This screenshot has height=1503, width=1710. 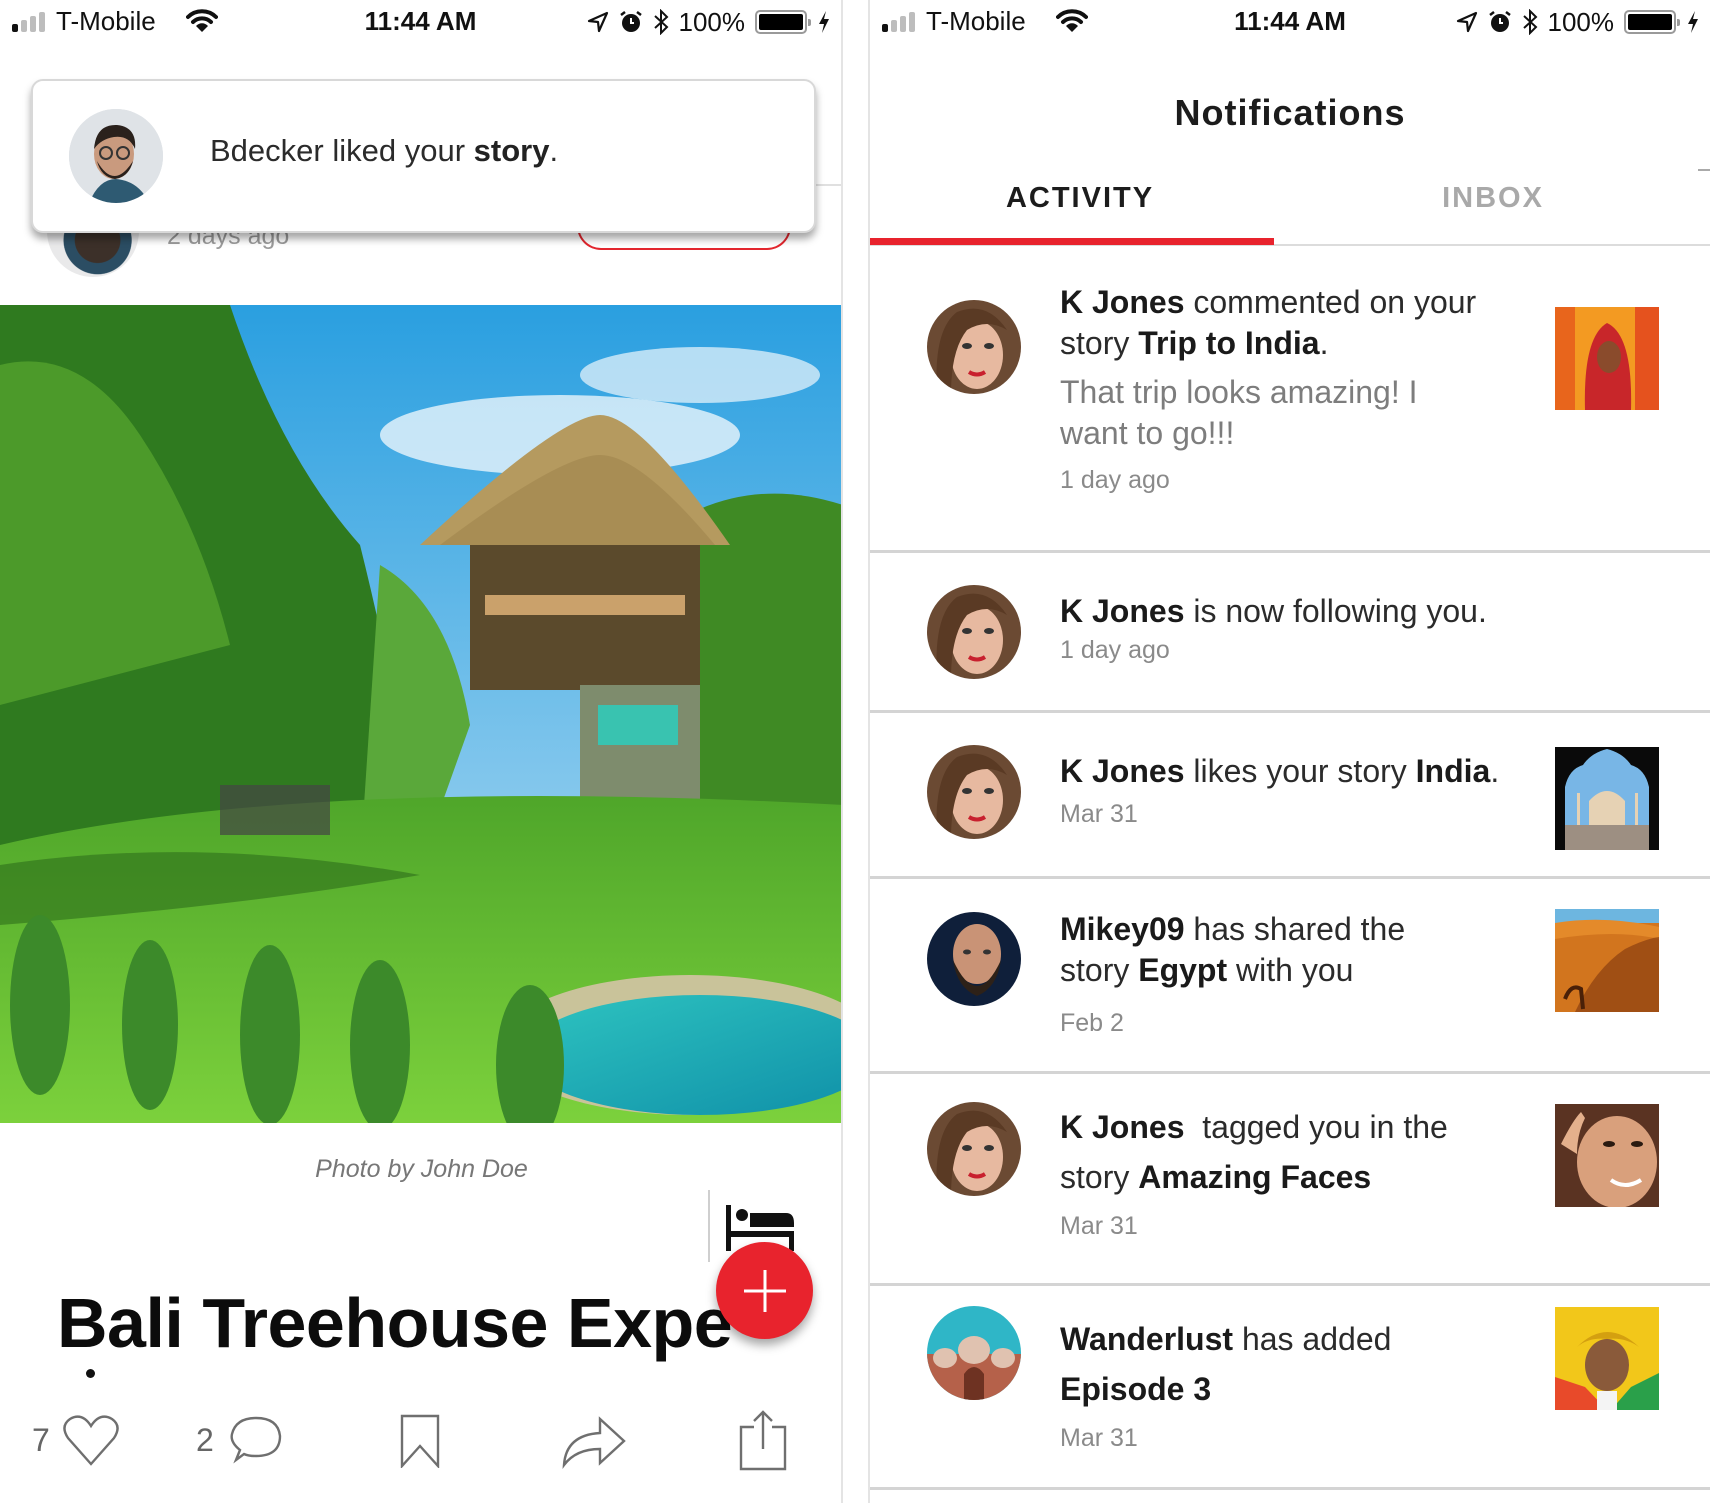 I want to click on share-arrow-icon, so click(x=594, y=1442).